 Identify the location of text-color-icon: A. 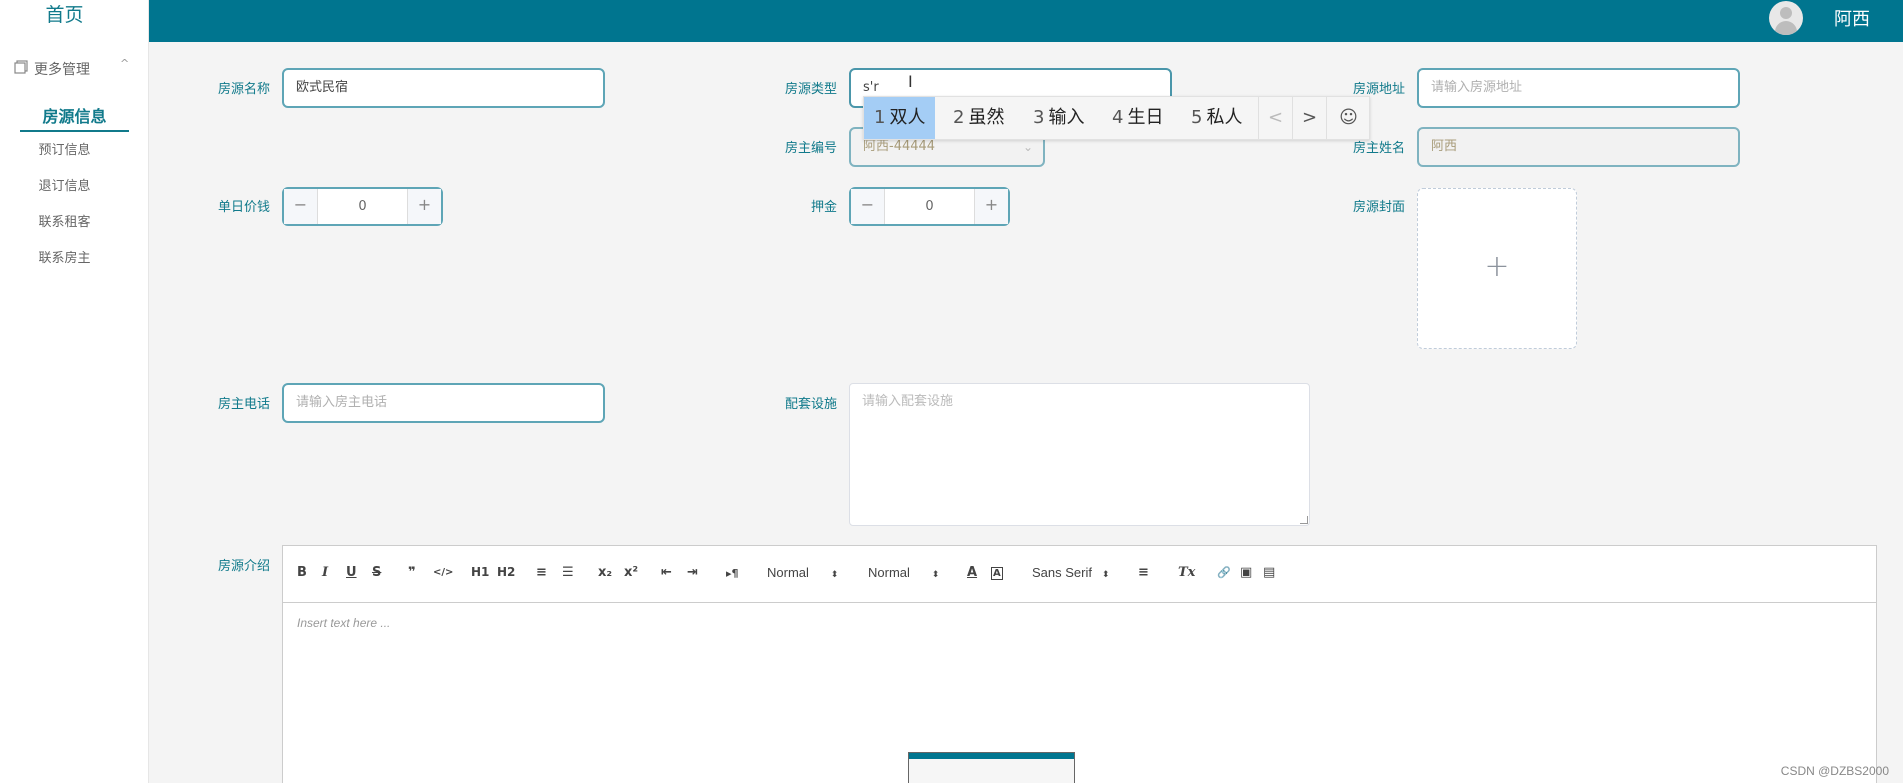
(972, 572).